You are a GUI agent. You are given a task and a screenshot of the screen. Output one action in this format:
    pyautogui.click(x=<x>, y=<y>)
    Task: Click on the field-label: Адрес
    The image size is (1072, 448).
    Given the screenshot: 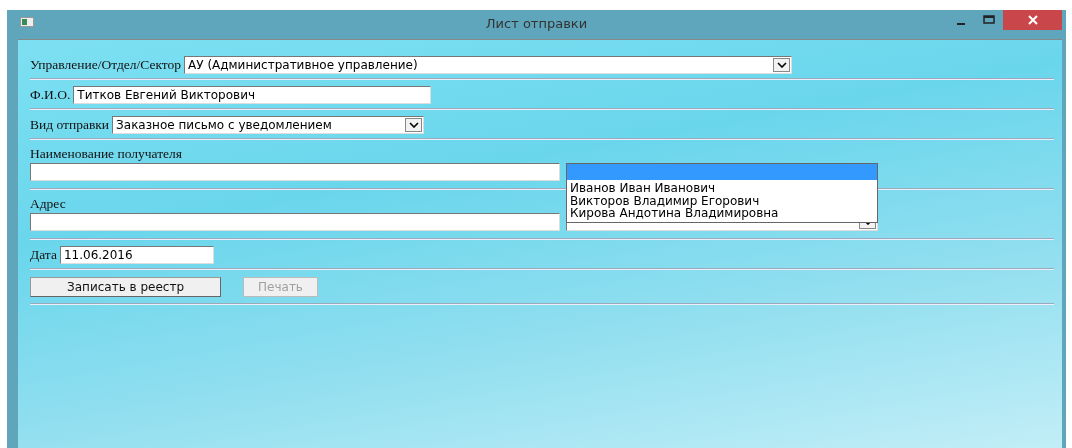 What is the action you would take?
    pyautogui.click(x=48, y=204)
    